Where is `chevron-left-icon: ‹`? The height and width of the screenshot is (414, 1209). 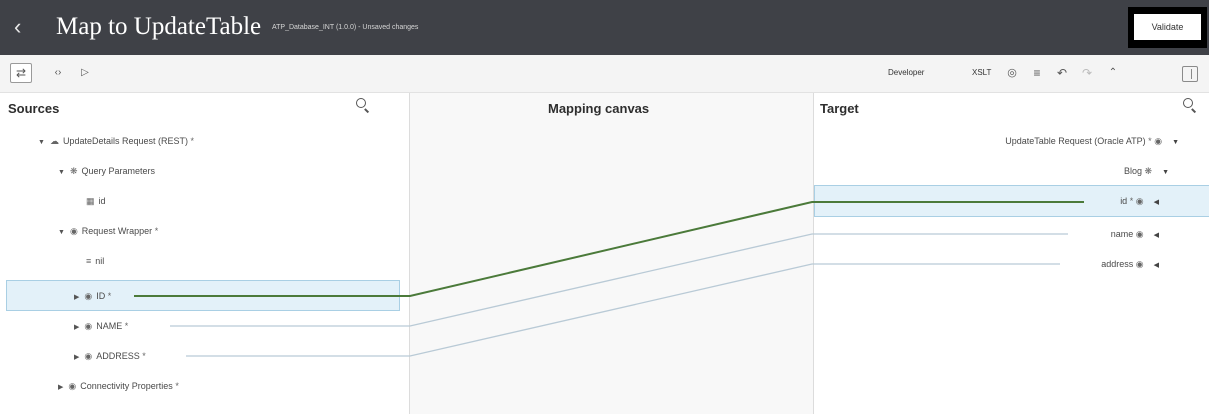
chevron-left-icon: ‹ is located at coordinates (17, 27).